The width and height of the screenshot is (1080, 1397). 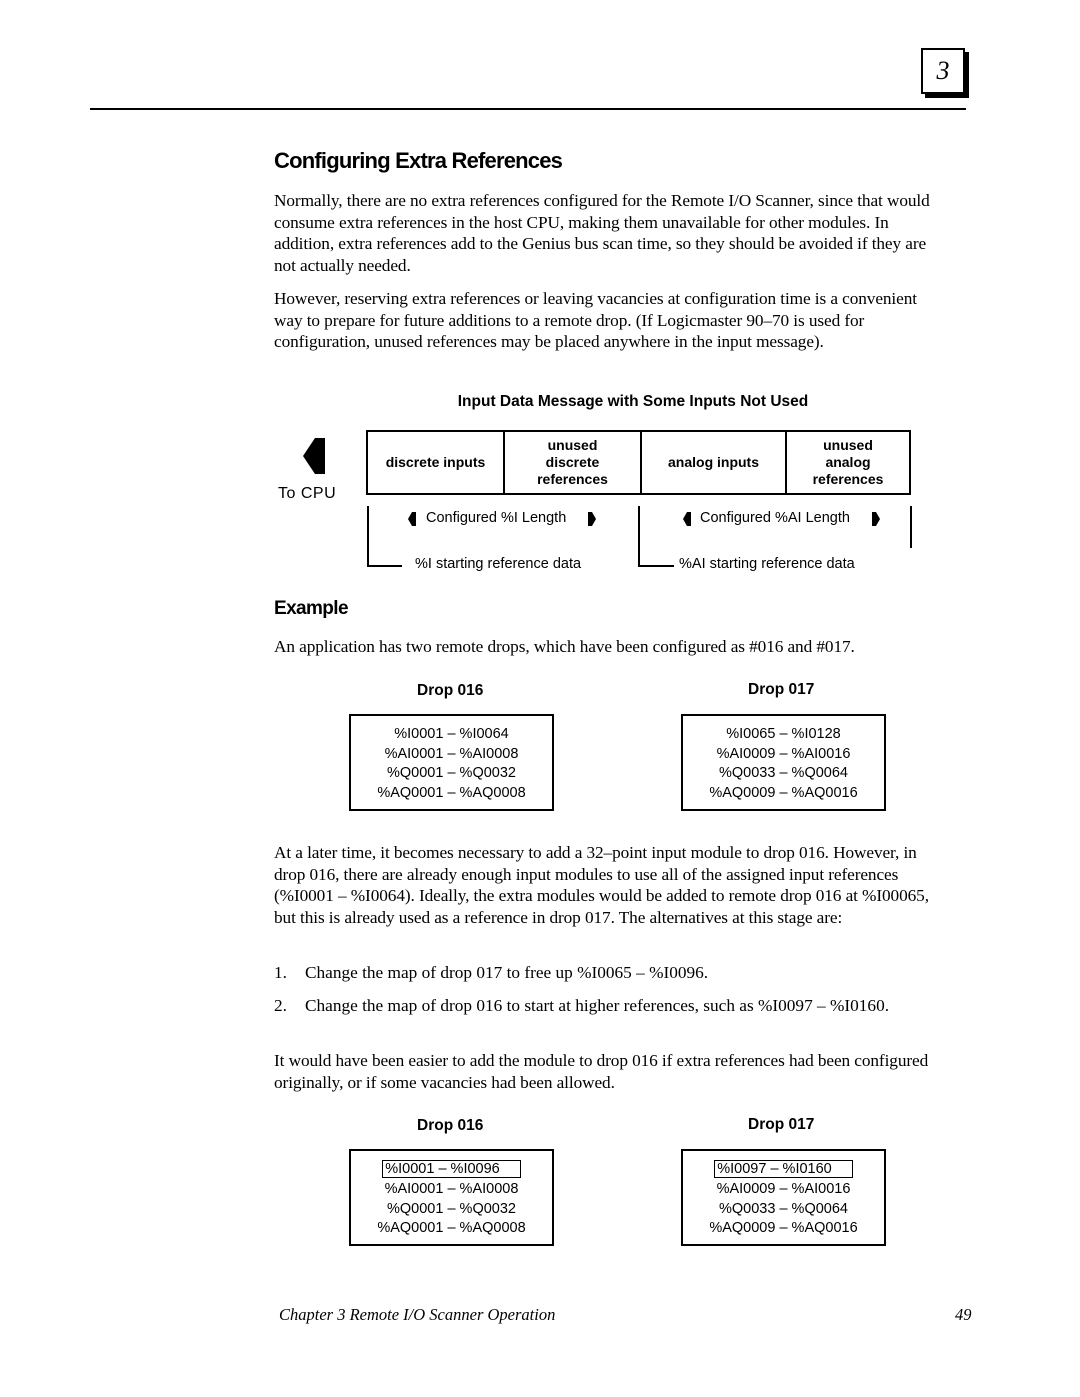 I want to click on cell-analog-inputs: analog inputs, so click(x=714, y=462).